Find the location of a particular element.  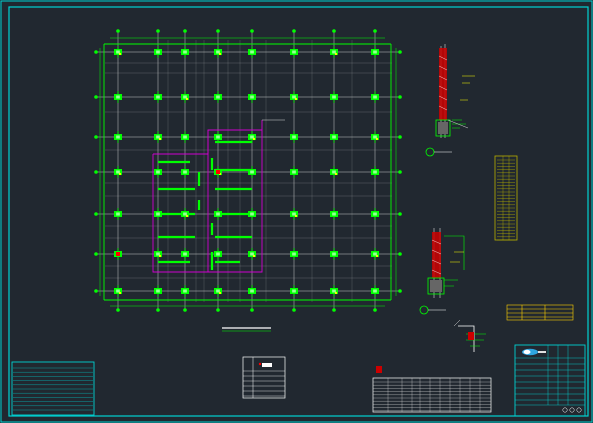

material-schedule-table is located at coordinates (432, 389).